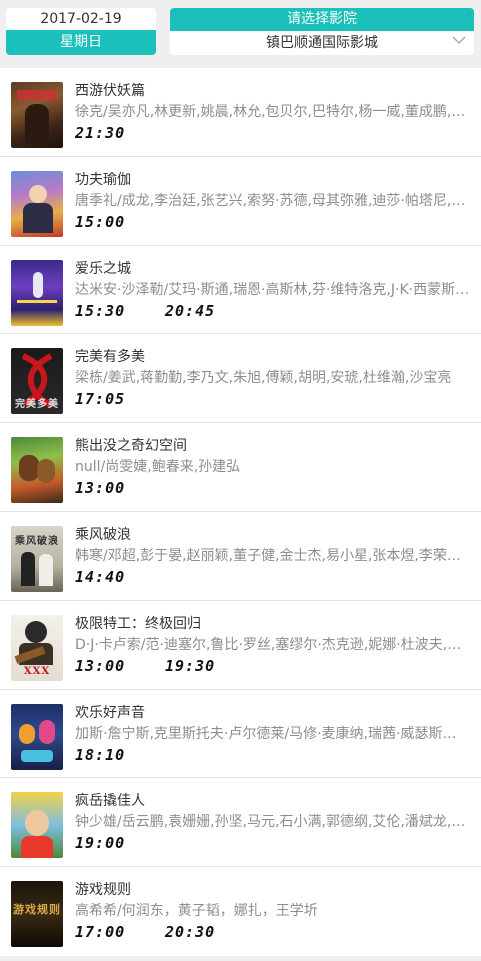 The height and width of the screenshot is (961, 481). Describe the element at coordinates (100, 133) in the screenshot. I see `showtime-button: 21:30` at that location.